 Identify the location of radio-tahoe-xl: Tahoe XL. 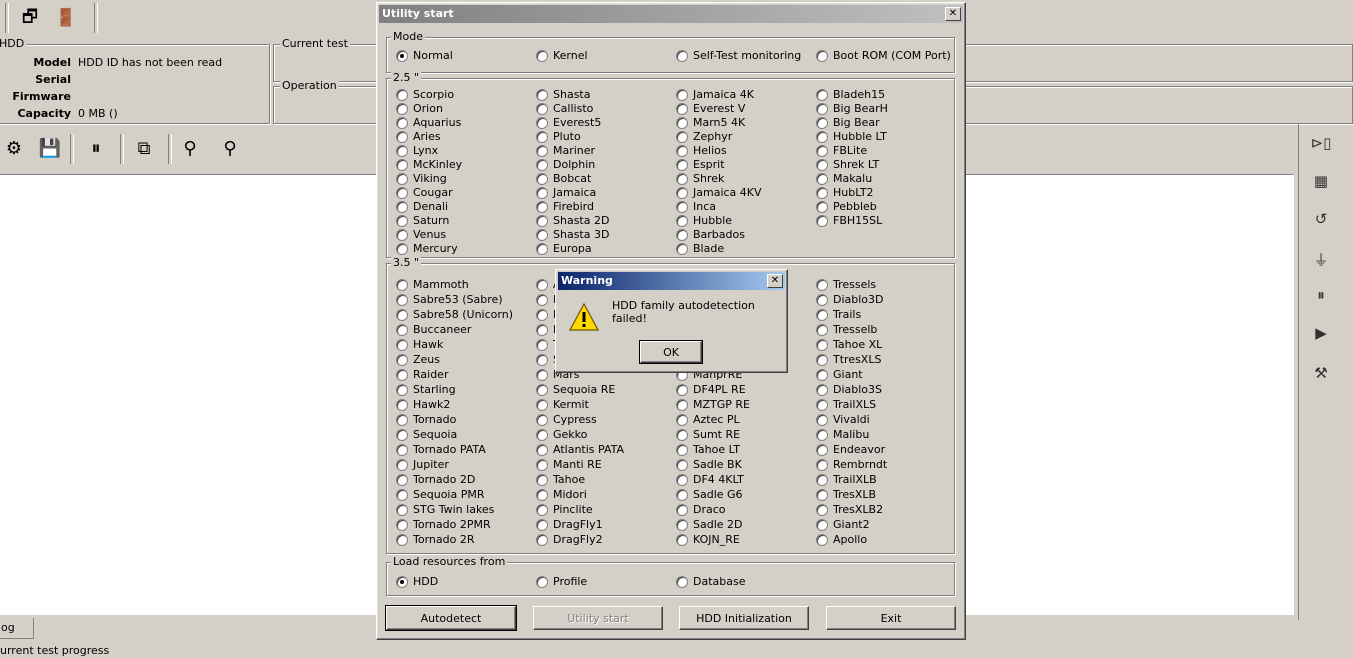
(849, 344).